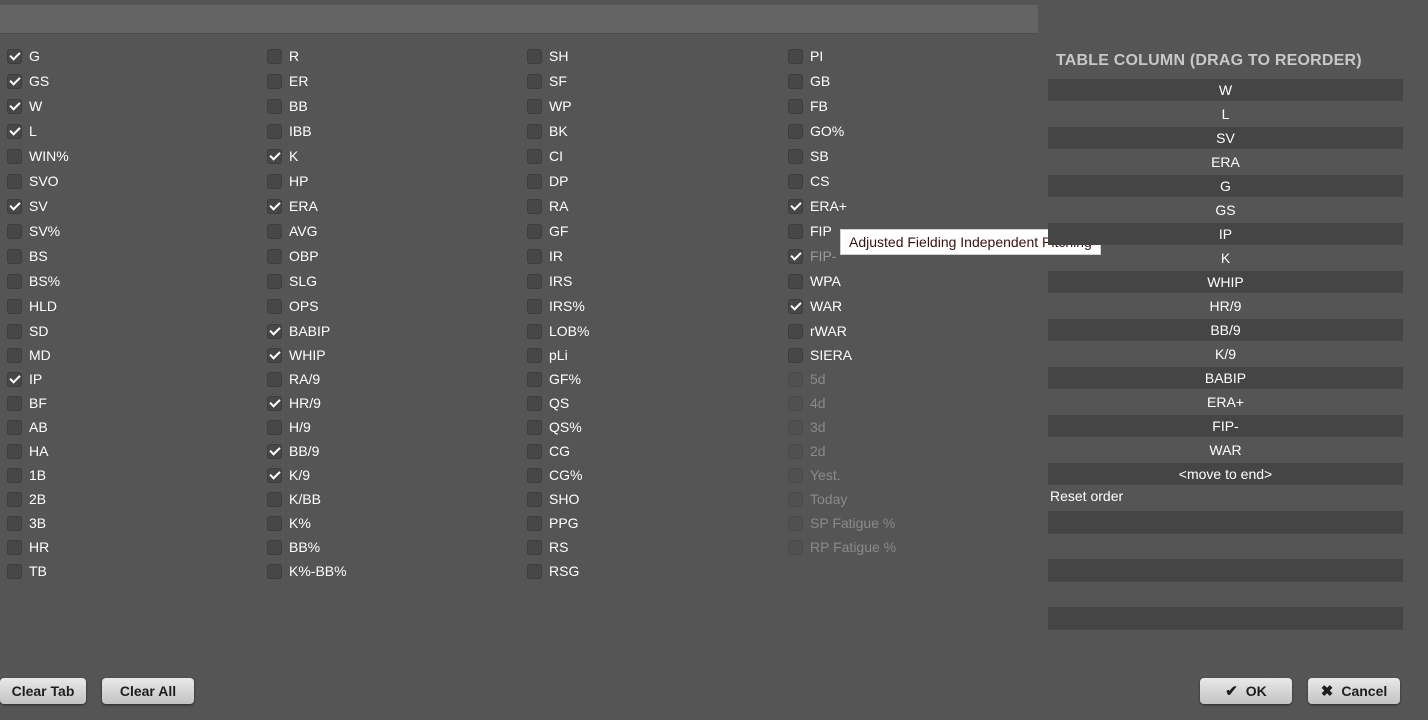 The image size is (1428, 720). I want to click on stat-option: CG%, so click(647, 475).